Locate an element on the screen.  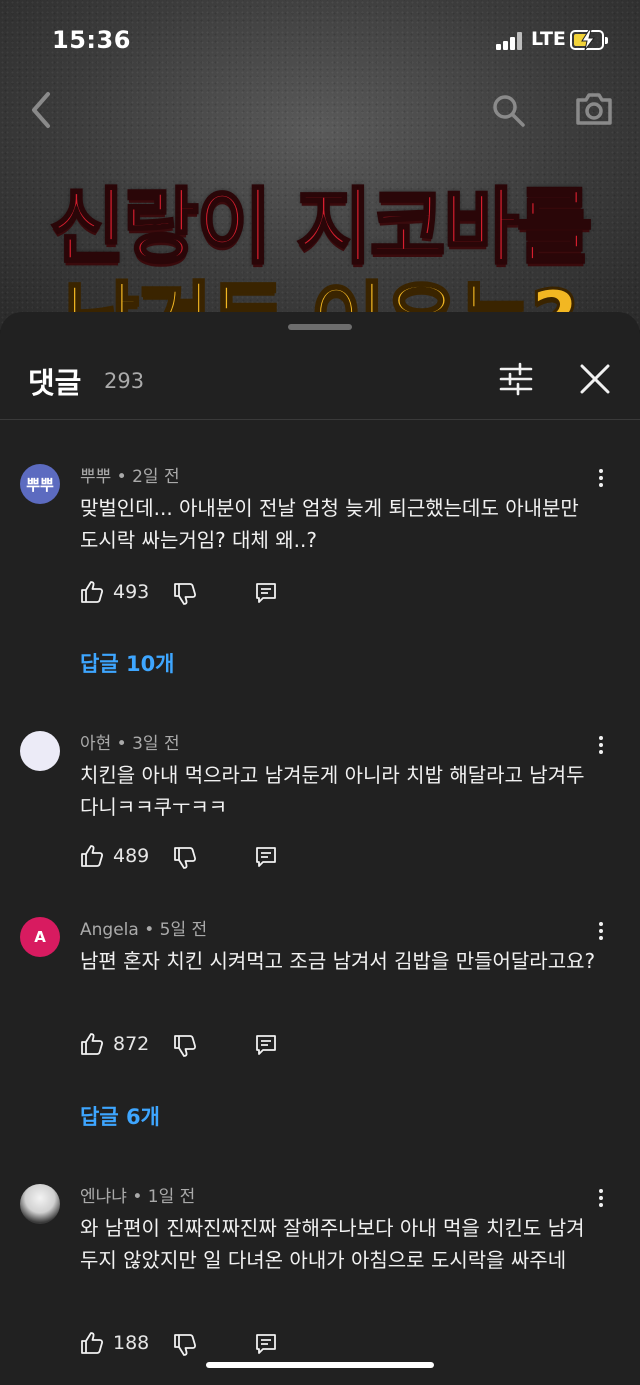
close-icon is located at coordinates (595, 379).